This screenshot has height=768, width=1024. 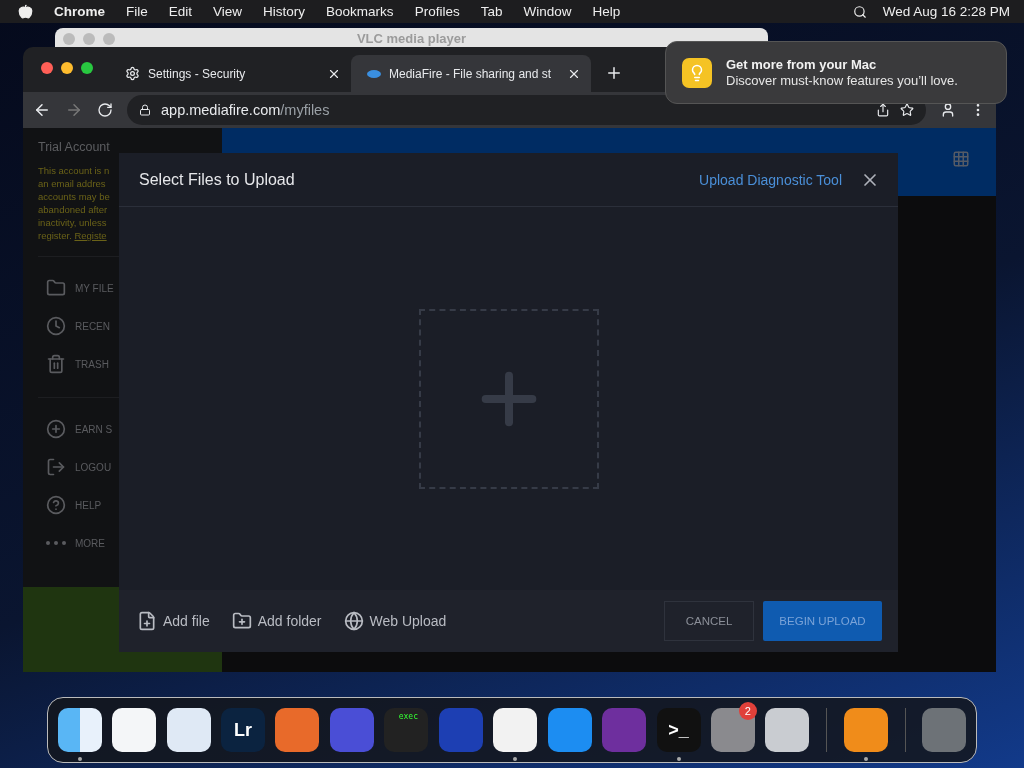 What do you see at coordinates (241, 621) in the screenshot?
I see `folder-plus-icon` at bounding box center [241, 621].